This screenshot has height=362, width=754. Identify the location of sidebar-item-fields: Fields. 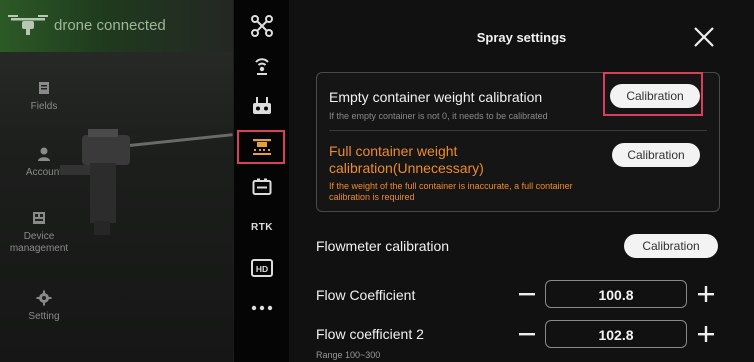
(44, 96).